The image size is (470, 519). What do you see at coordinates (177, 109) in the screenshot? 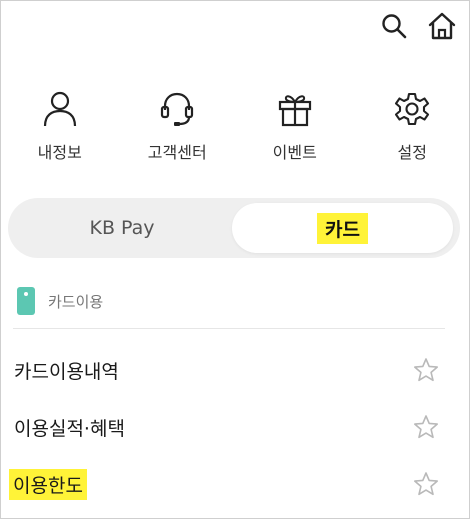
I see `headset-icon` at bounding box center [177, 109].